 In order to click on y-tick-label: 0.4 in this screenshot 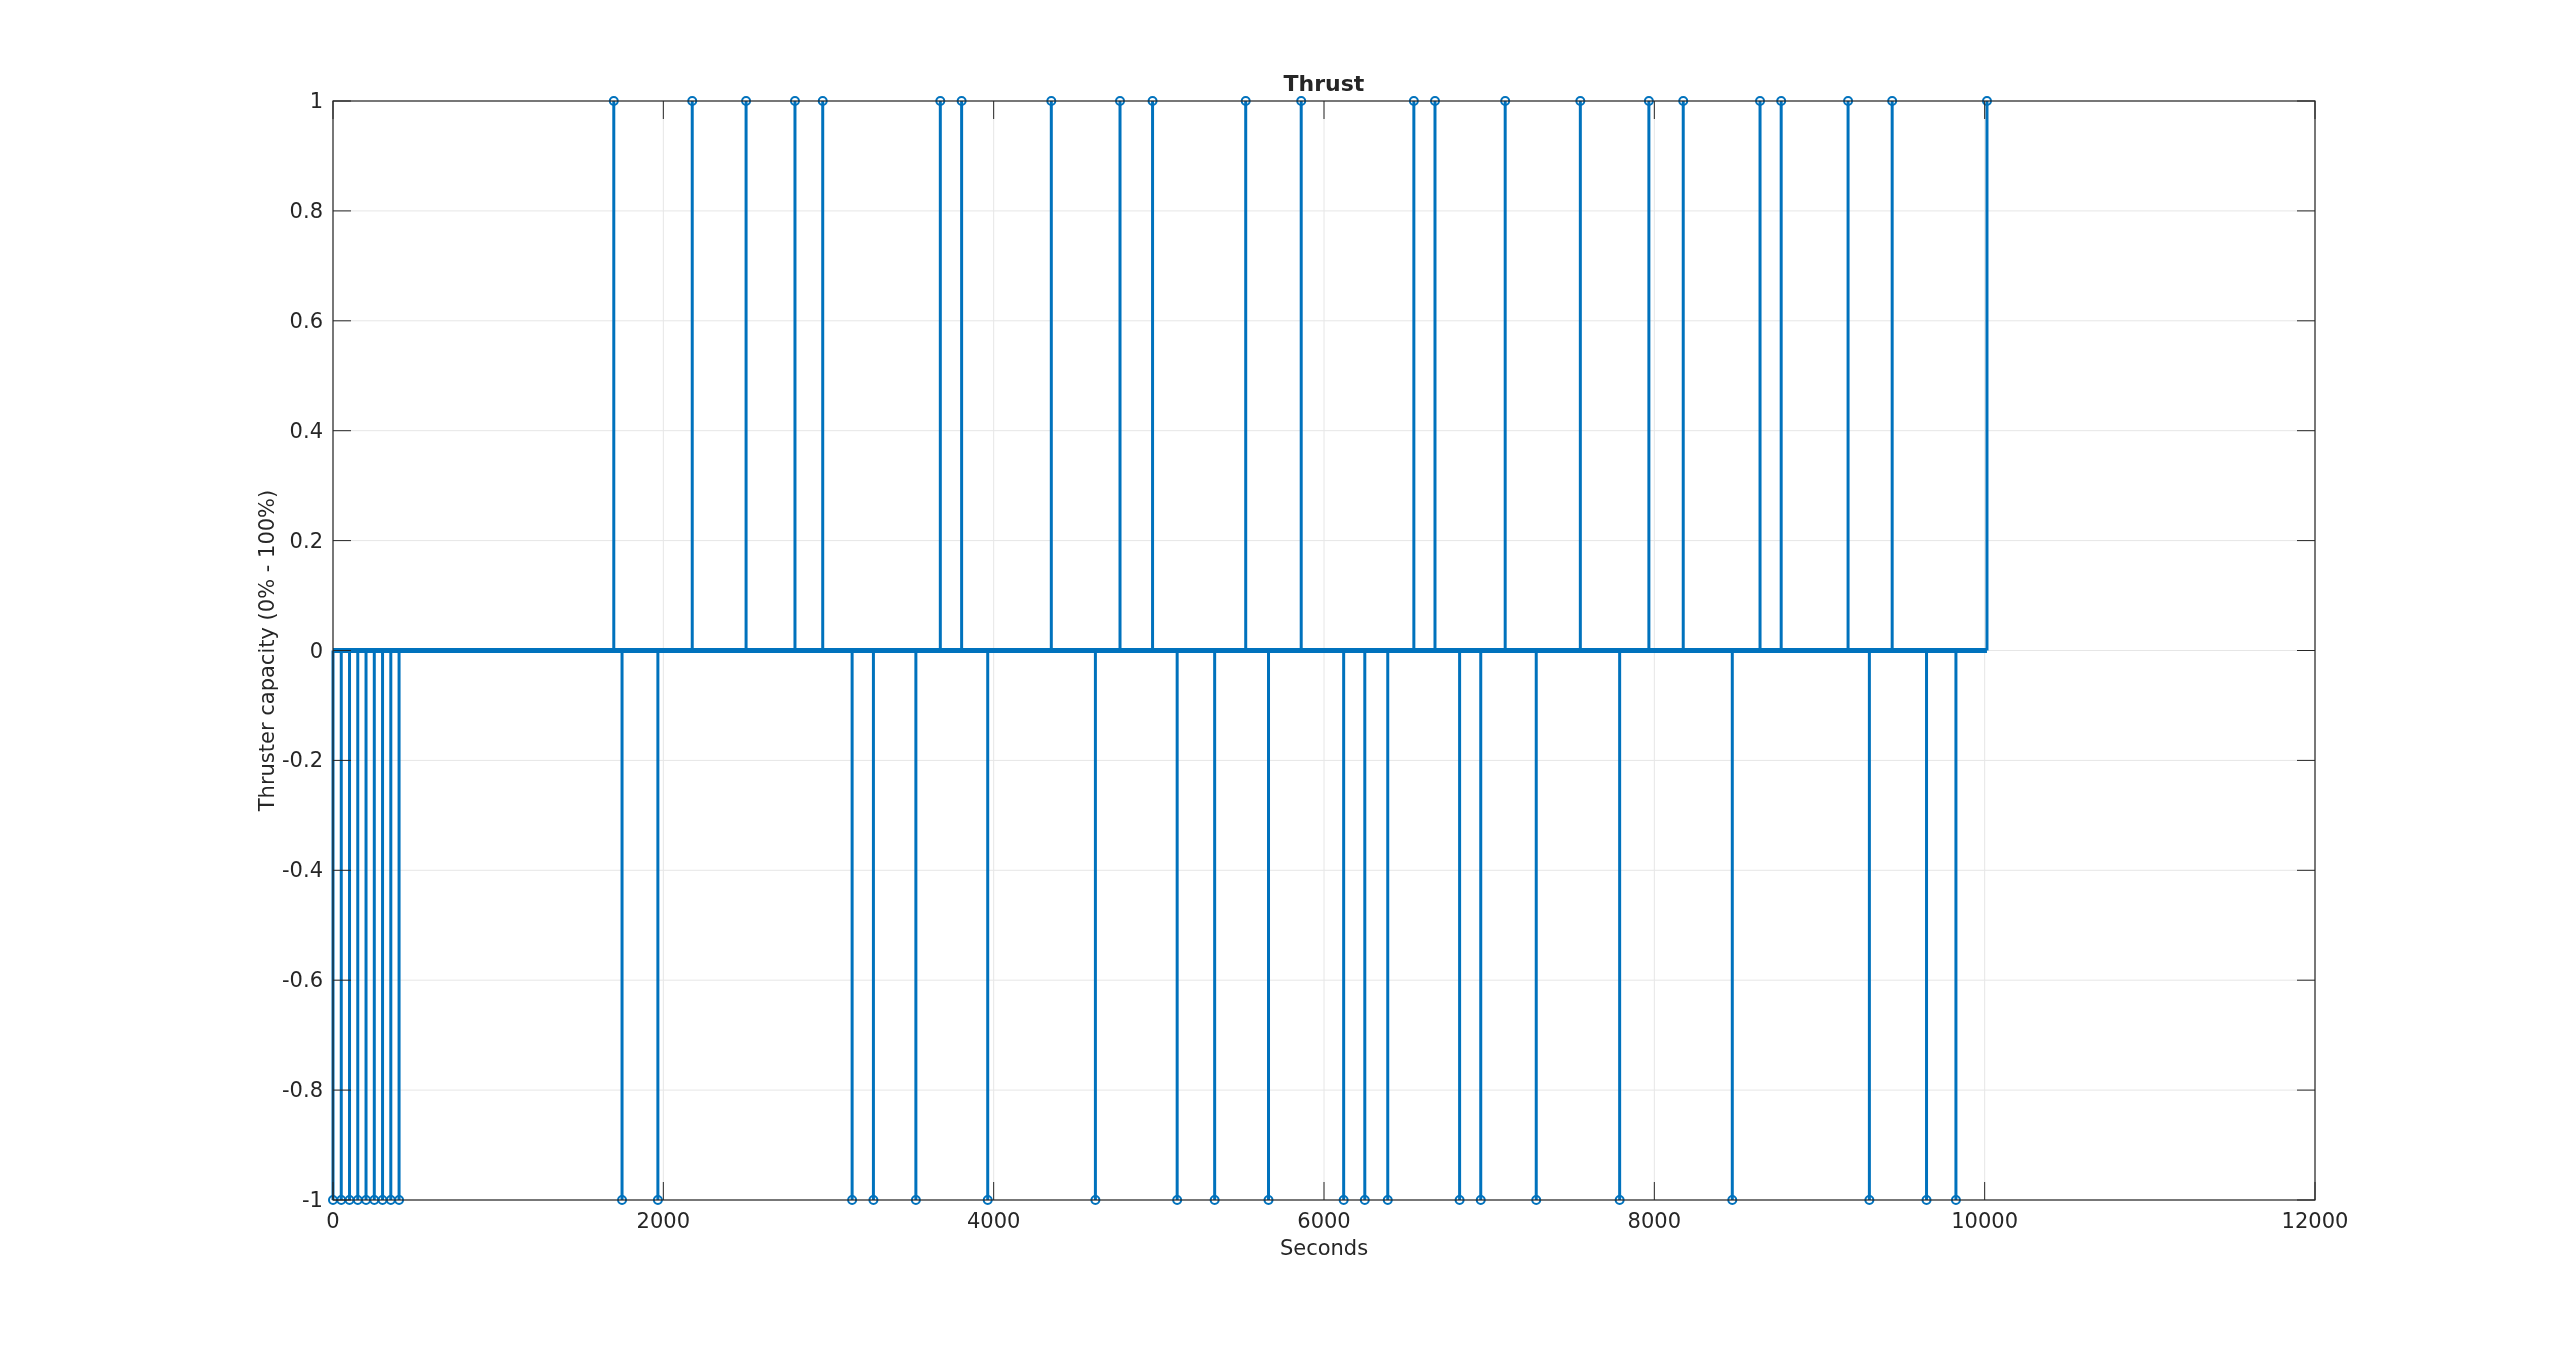, I will do `click(306, 430)`.